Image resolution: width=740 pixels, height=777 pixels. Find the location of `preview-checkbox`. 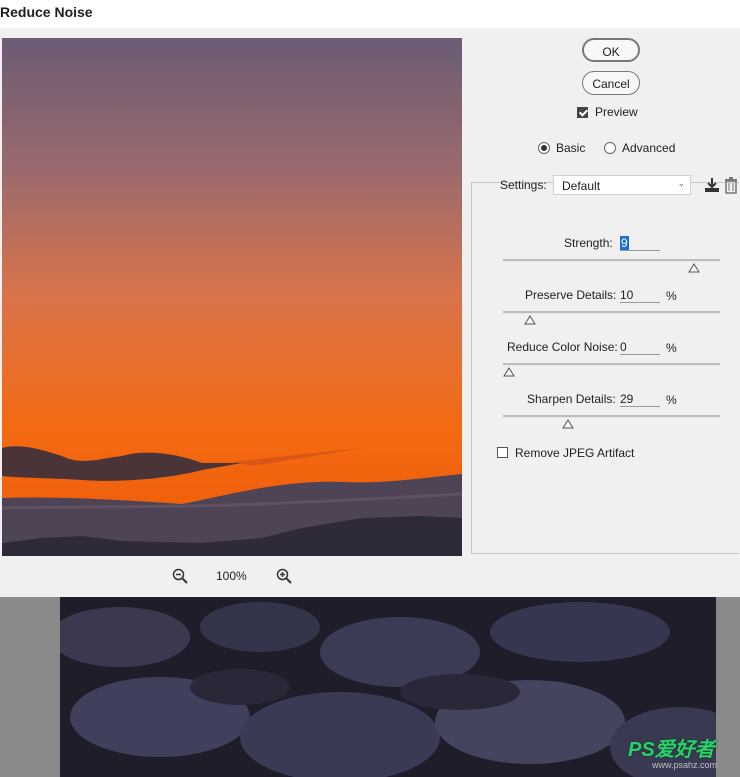

preview-checkbox is located at coordinates (582, 112).